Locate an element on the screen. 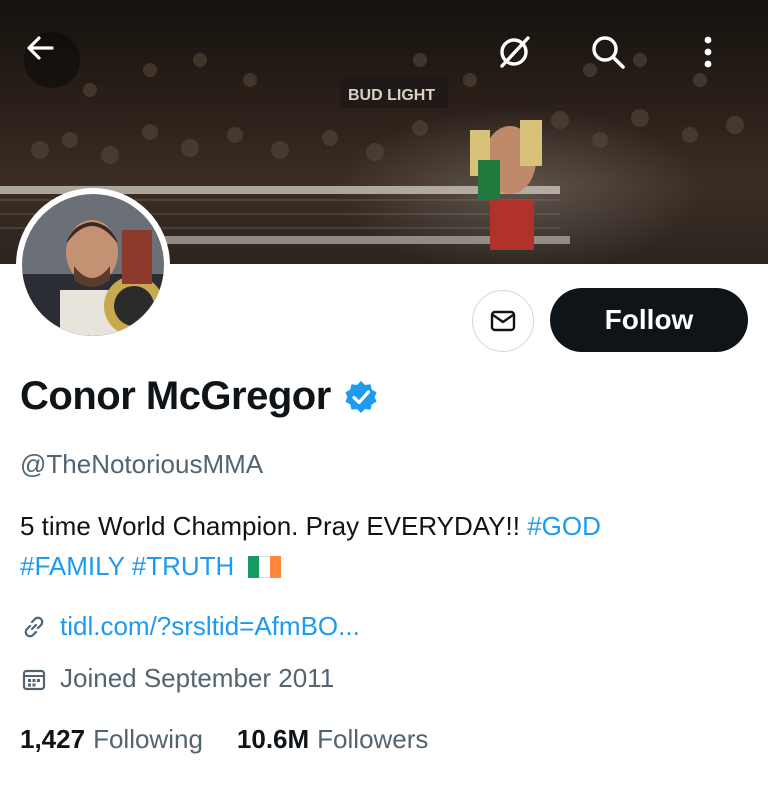 The image size is (768, 785). following-link: 1,427 Following is located at coordinates (111, 739).